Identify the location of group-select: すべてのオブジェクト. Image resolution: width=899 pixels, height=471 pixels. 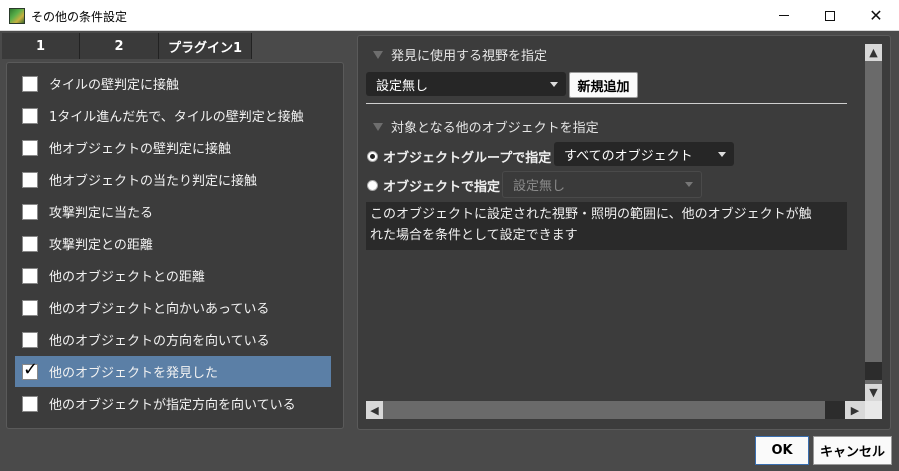
(644, 154).